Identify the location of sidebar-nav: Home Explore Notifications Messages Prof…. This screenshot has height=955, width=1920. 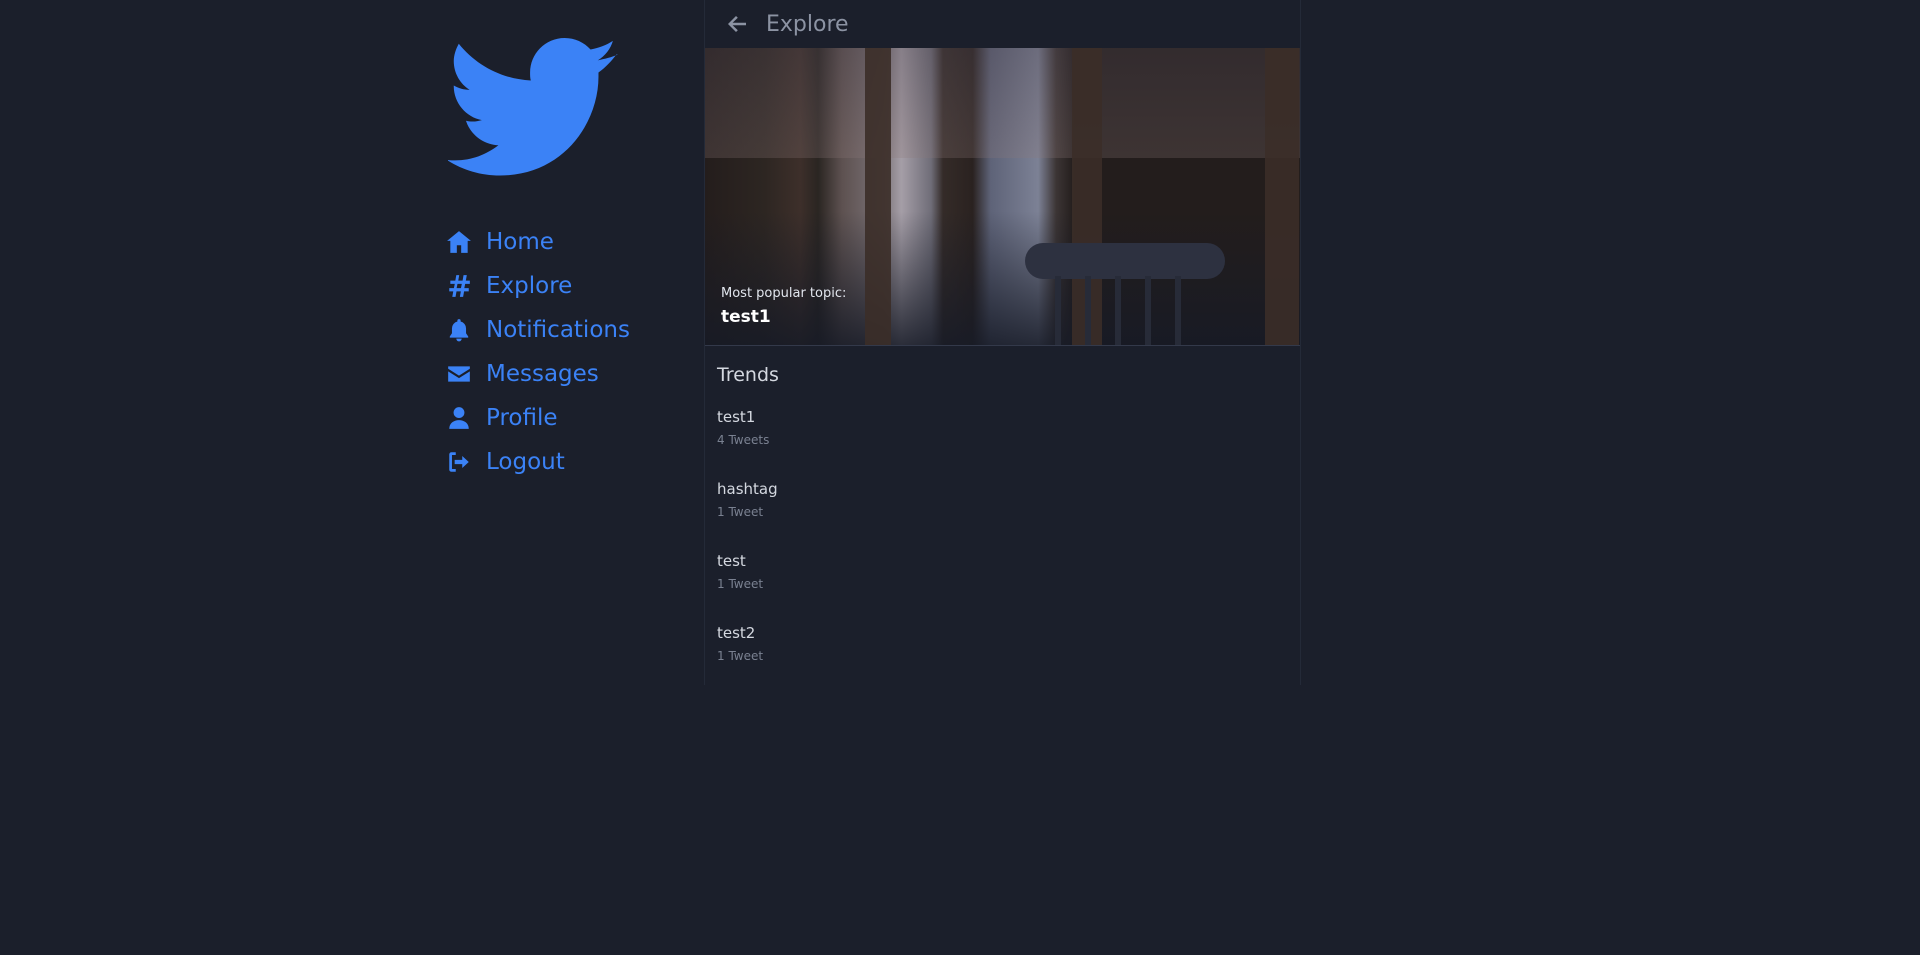
(561, 352).